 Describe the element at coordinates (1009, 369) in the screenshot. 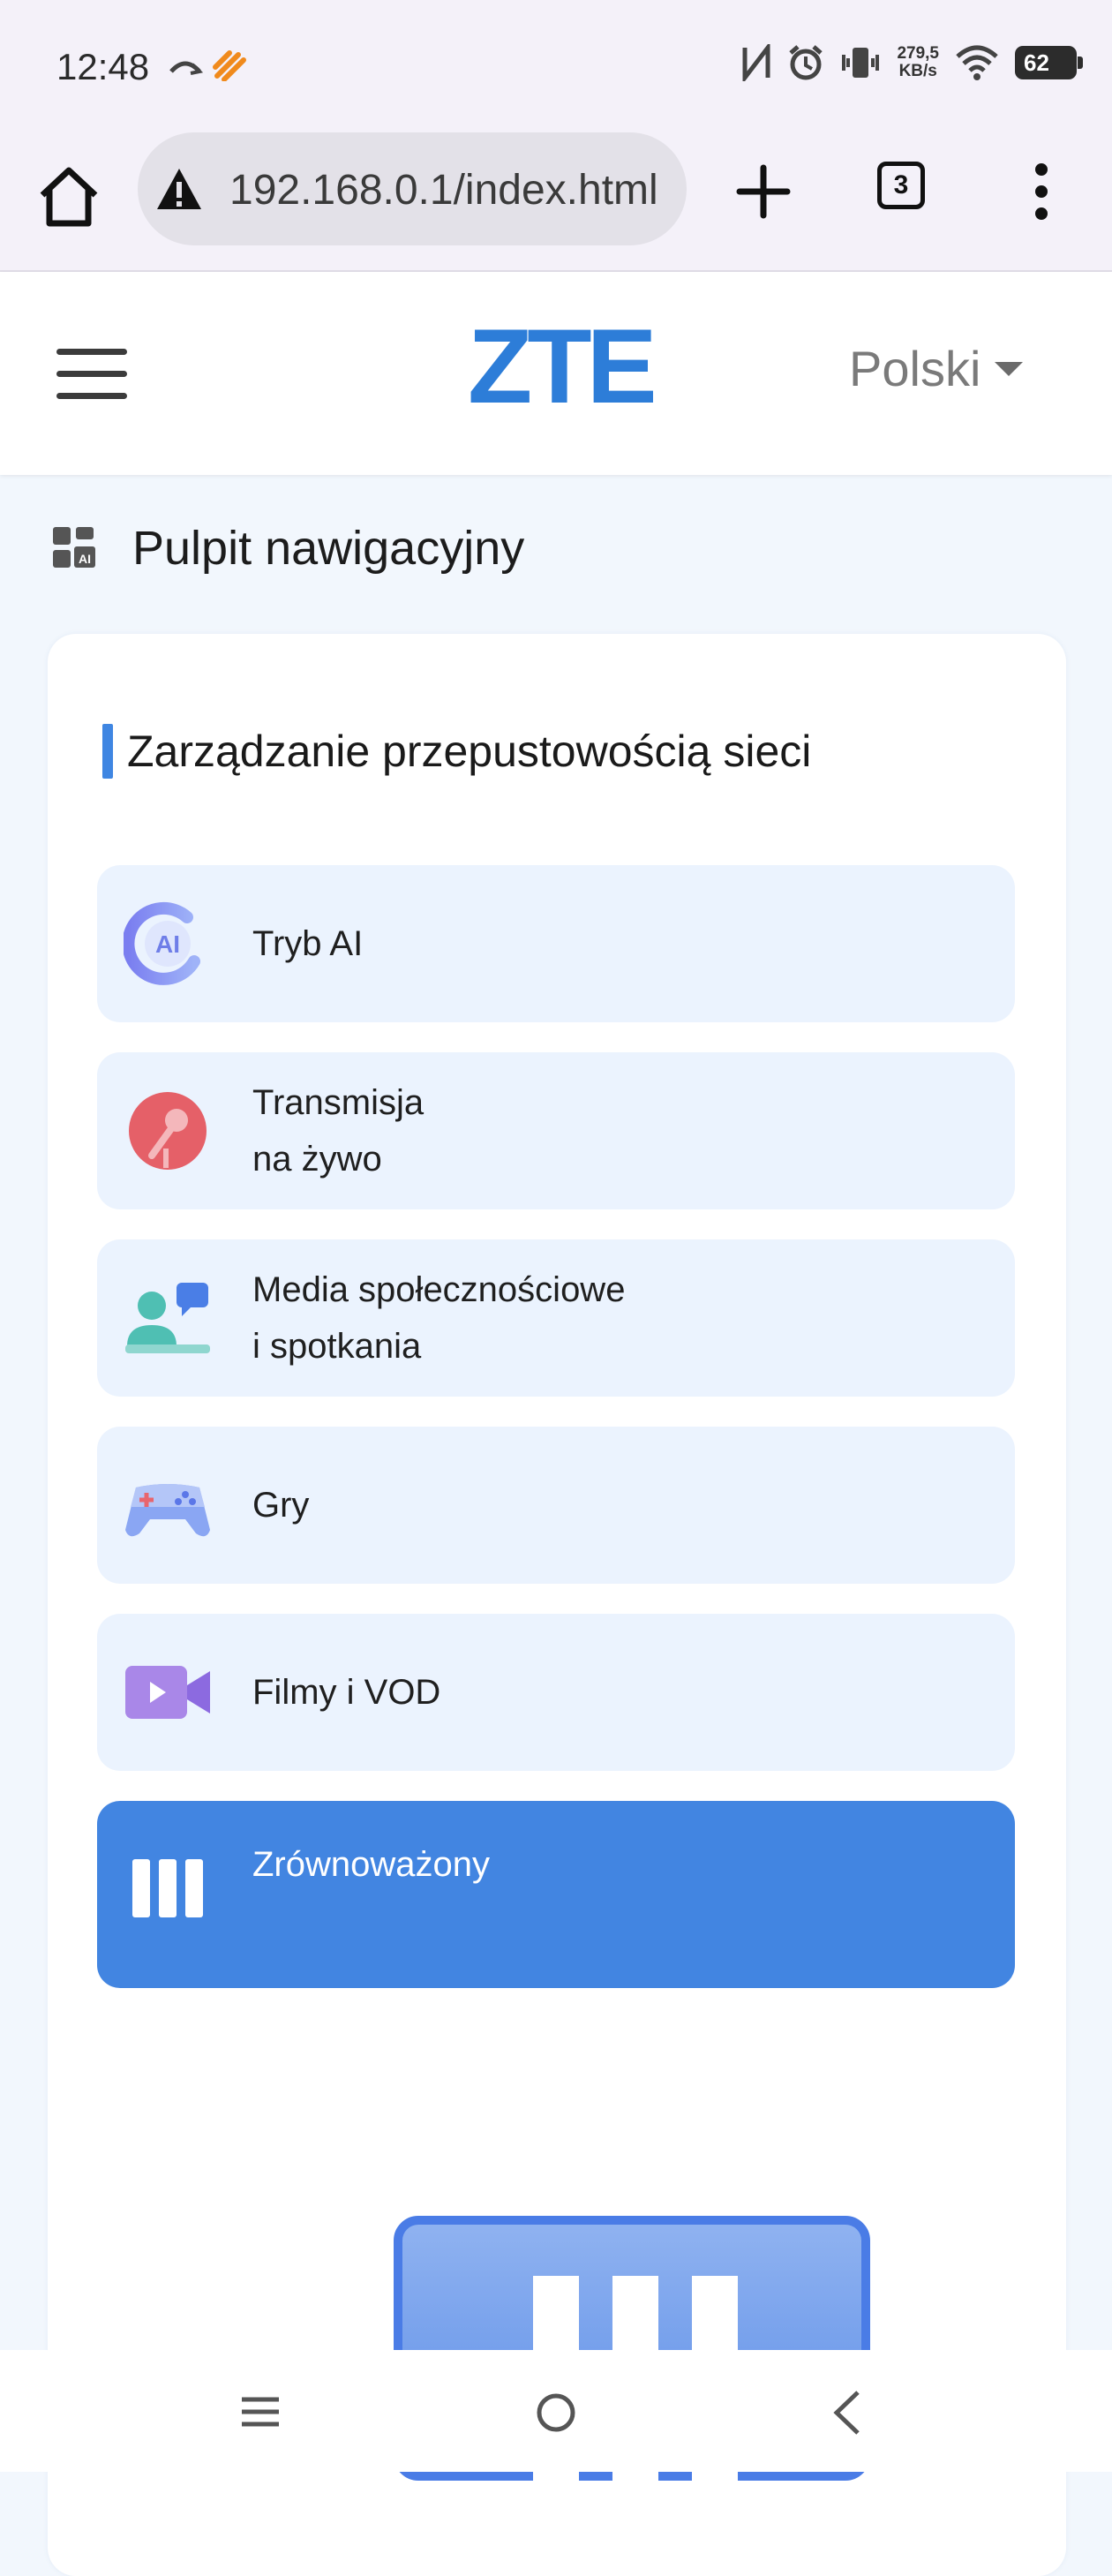

I see `caret-down-icon` at that location.